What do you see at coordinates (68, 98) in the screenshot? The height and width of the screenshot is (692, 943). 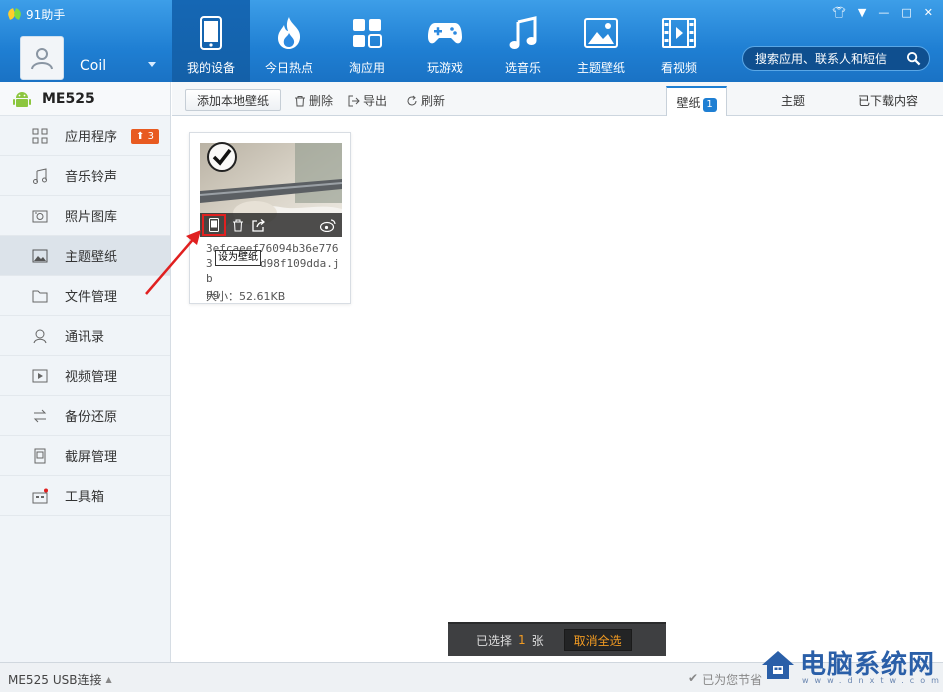 I see `device-name: ME525` at bounding box center [68, 98].